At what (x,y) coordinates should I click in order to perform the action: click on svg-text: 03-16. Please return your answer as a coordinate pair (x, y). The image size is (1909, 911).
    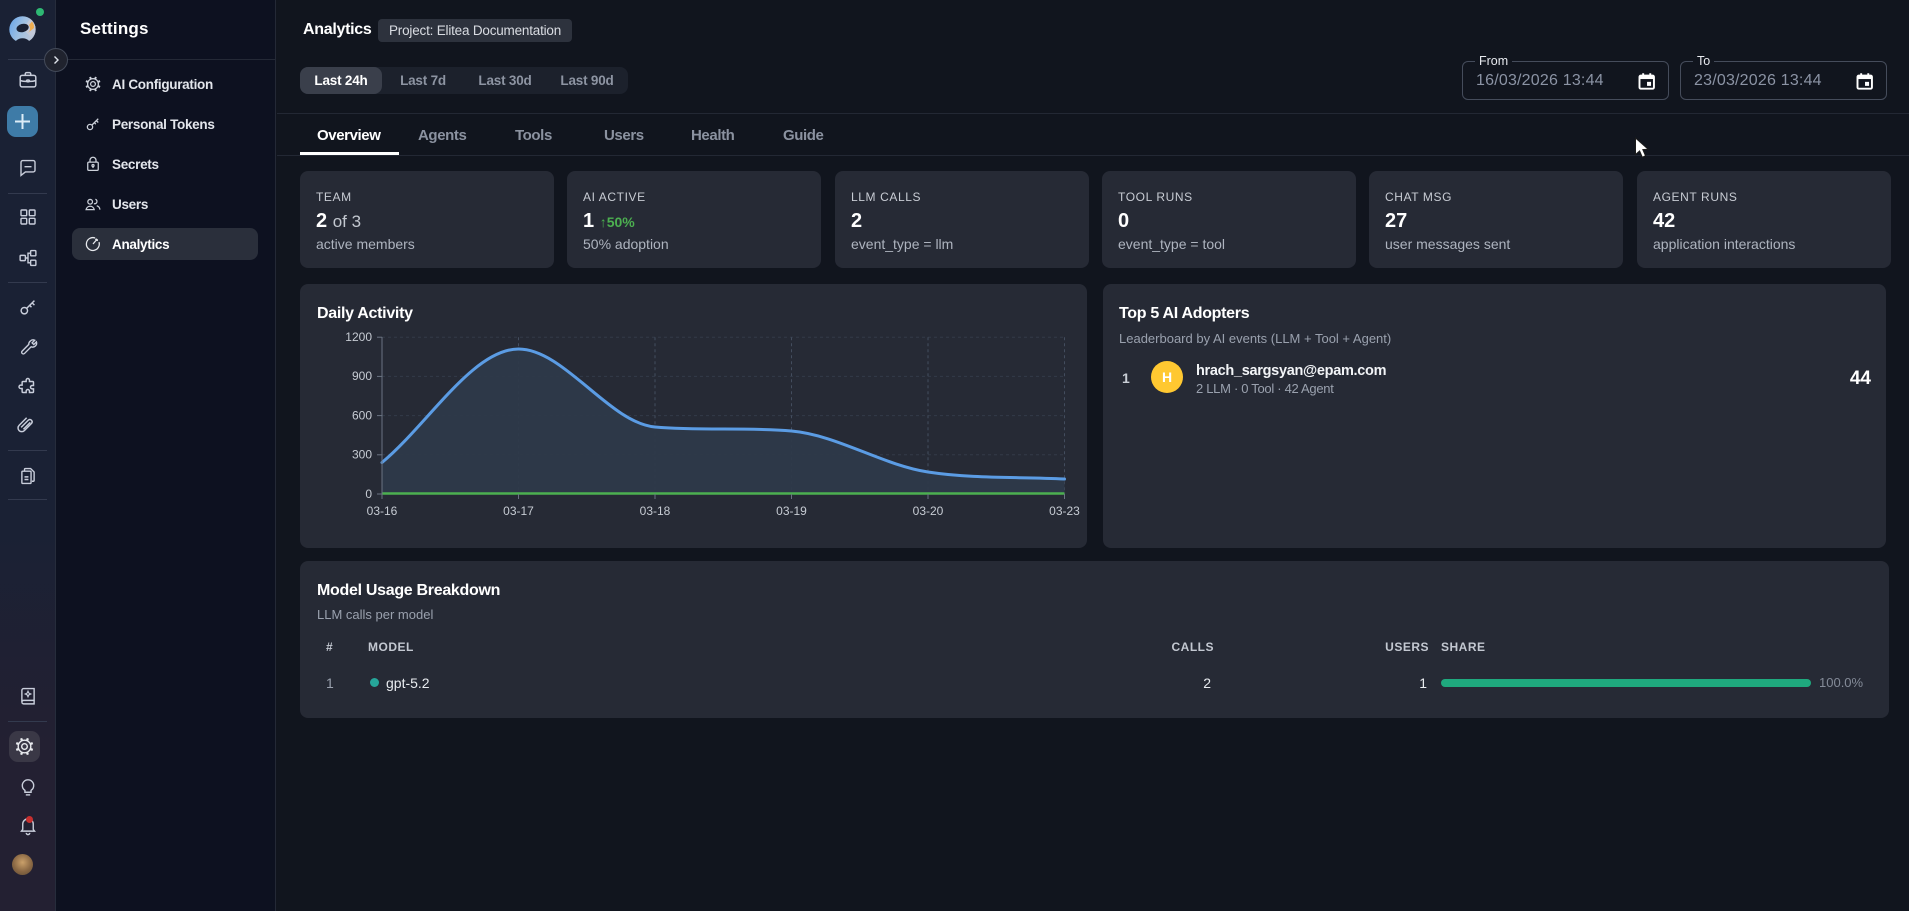
    Looking at the image, I should click on (382, 511).